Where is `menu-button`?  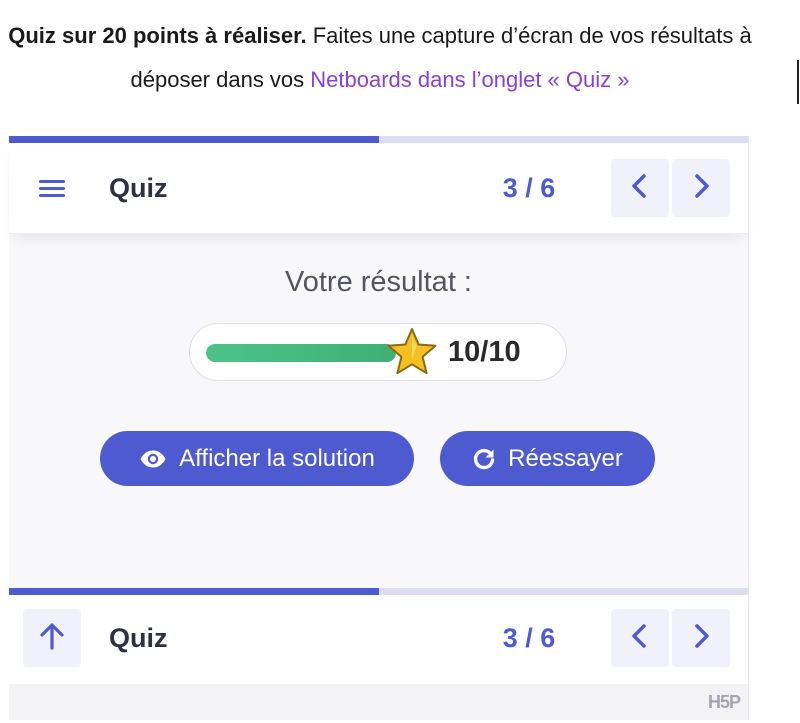 menu-button is located at coordinates (52, 190).